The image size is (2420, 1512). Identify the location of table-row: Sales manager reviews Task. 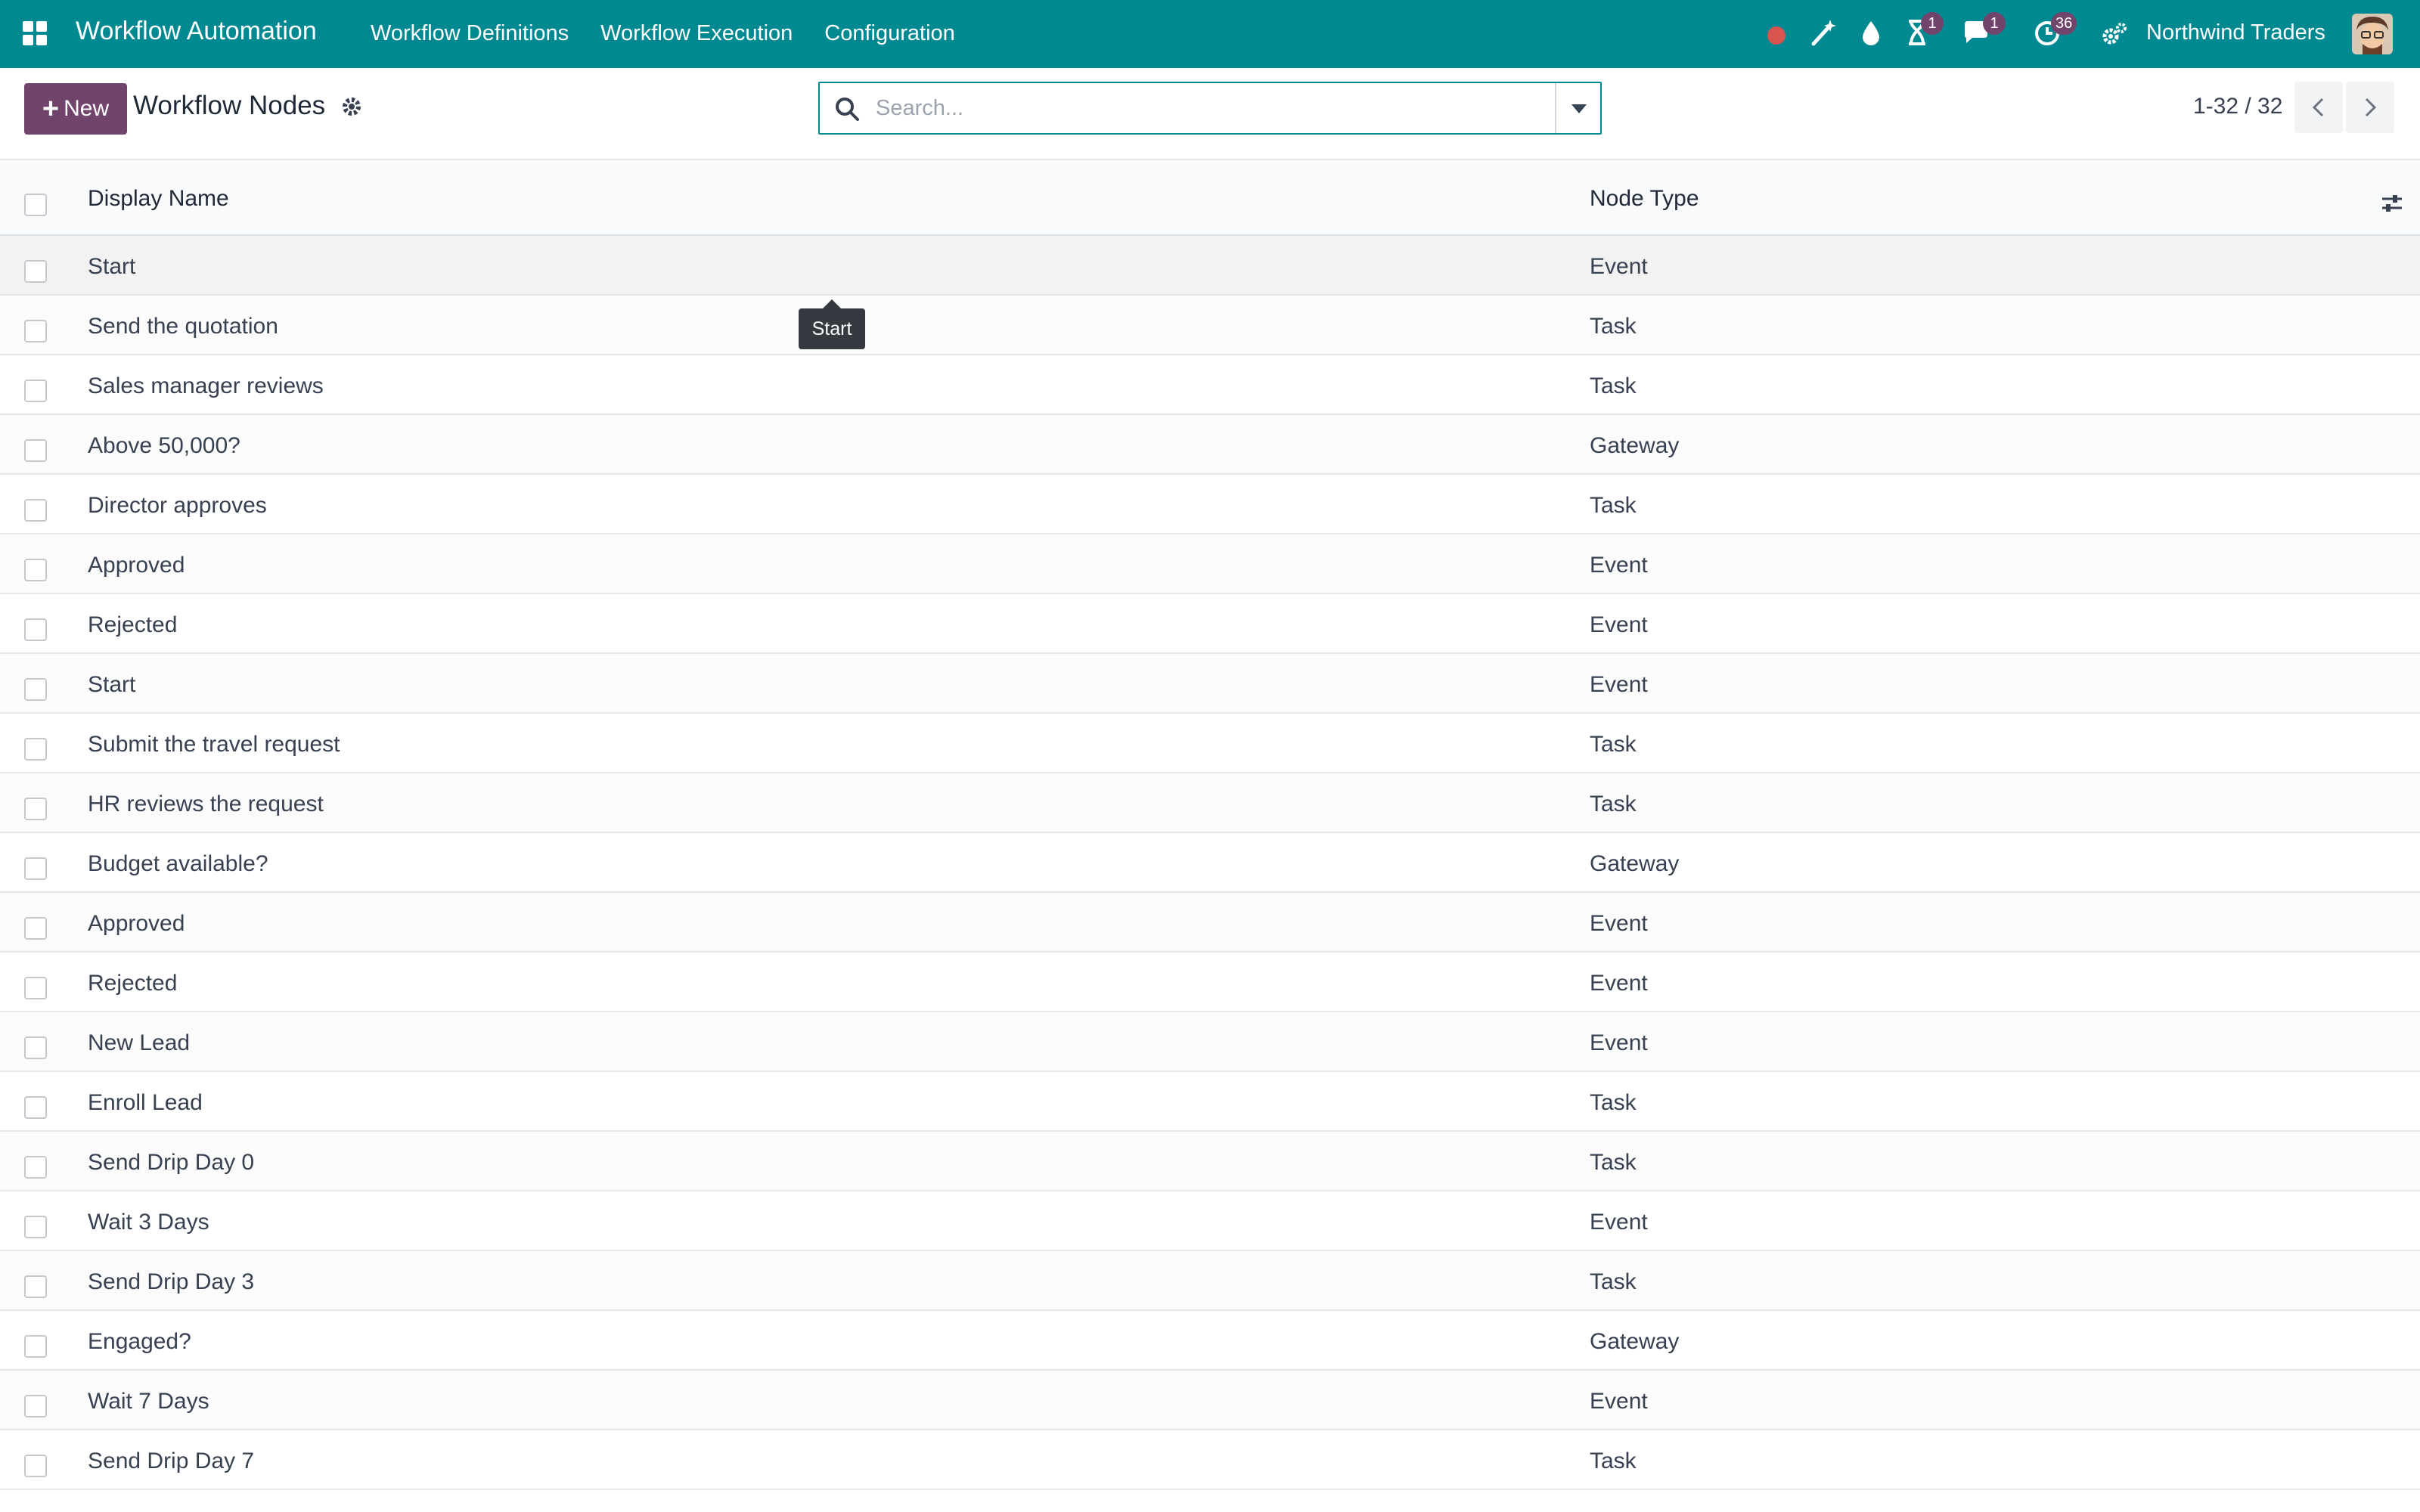
(1210, 385).